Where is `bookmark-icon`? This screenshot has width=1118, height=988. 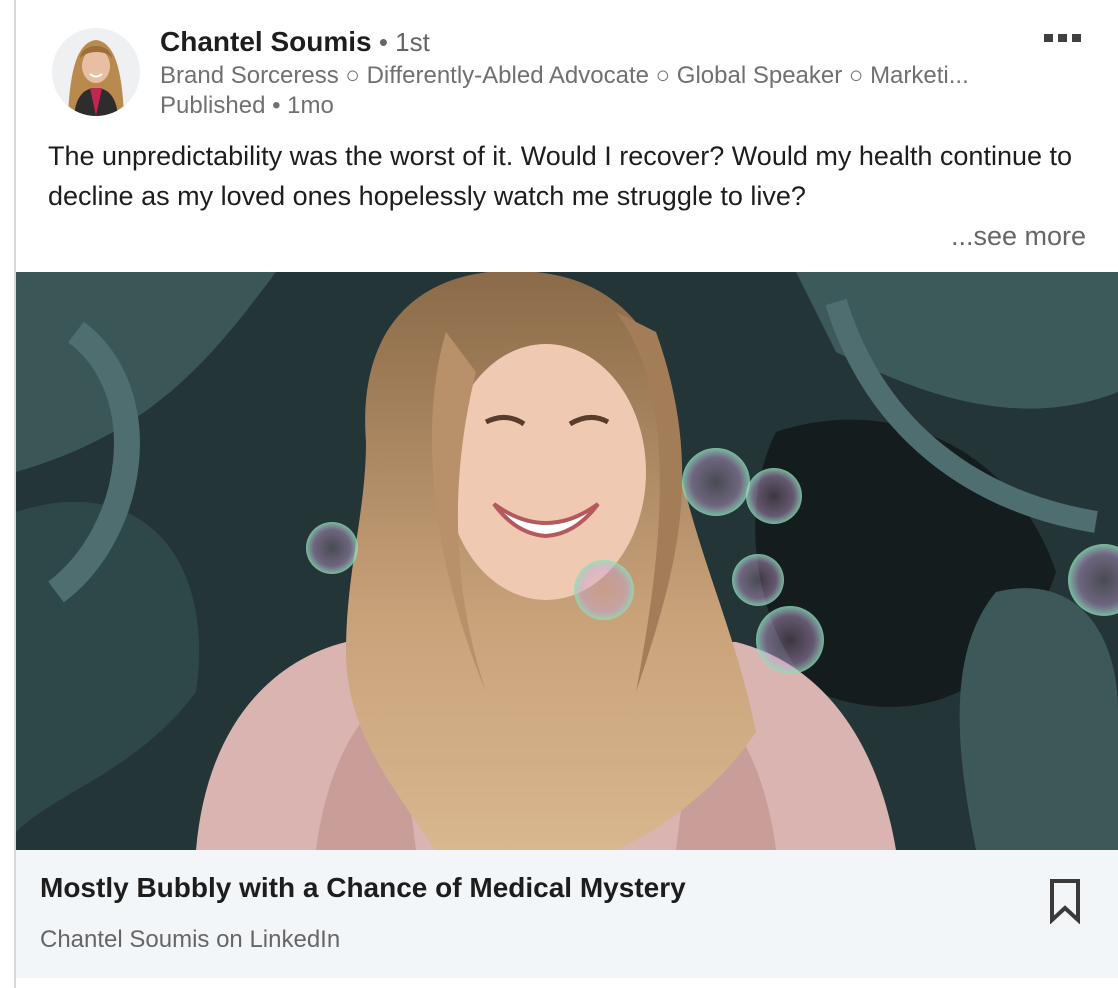 bookmark-icon is located at coordinates (1065, 901).